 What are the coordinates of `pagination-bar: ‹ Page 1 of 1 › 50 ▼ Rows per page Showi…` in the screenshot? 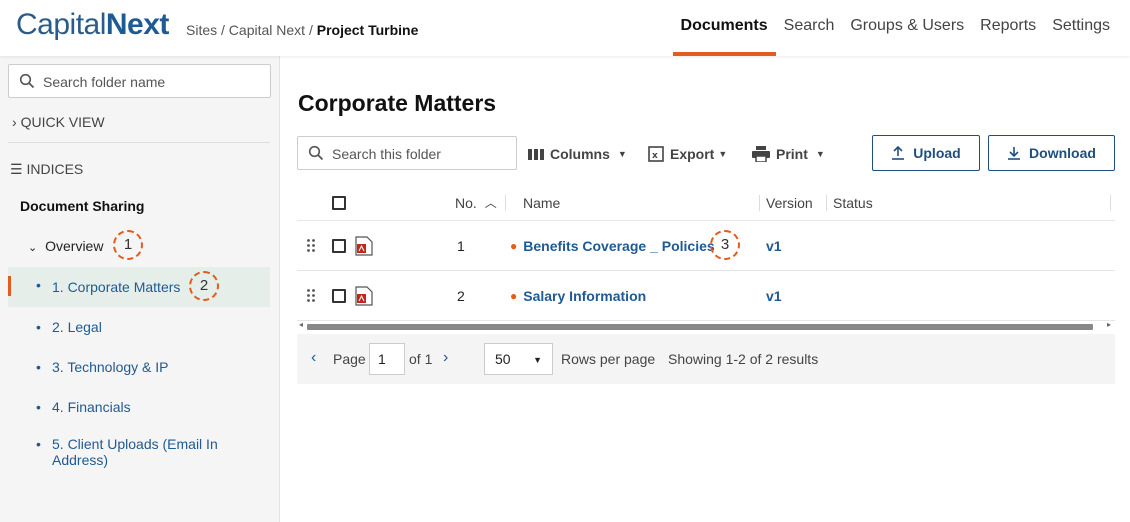 It's located at (706, 359).